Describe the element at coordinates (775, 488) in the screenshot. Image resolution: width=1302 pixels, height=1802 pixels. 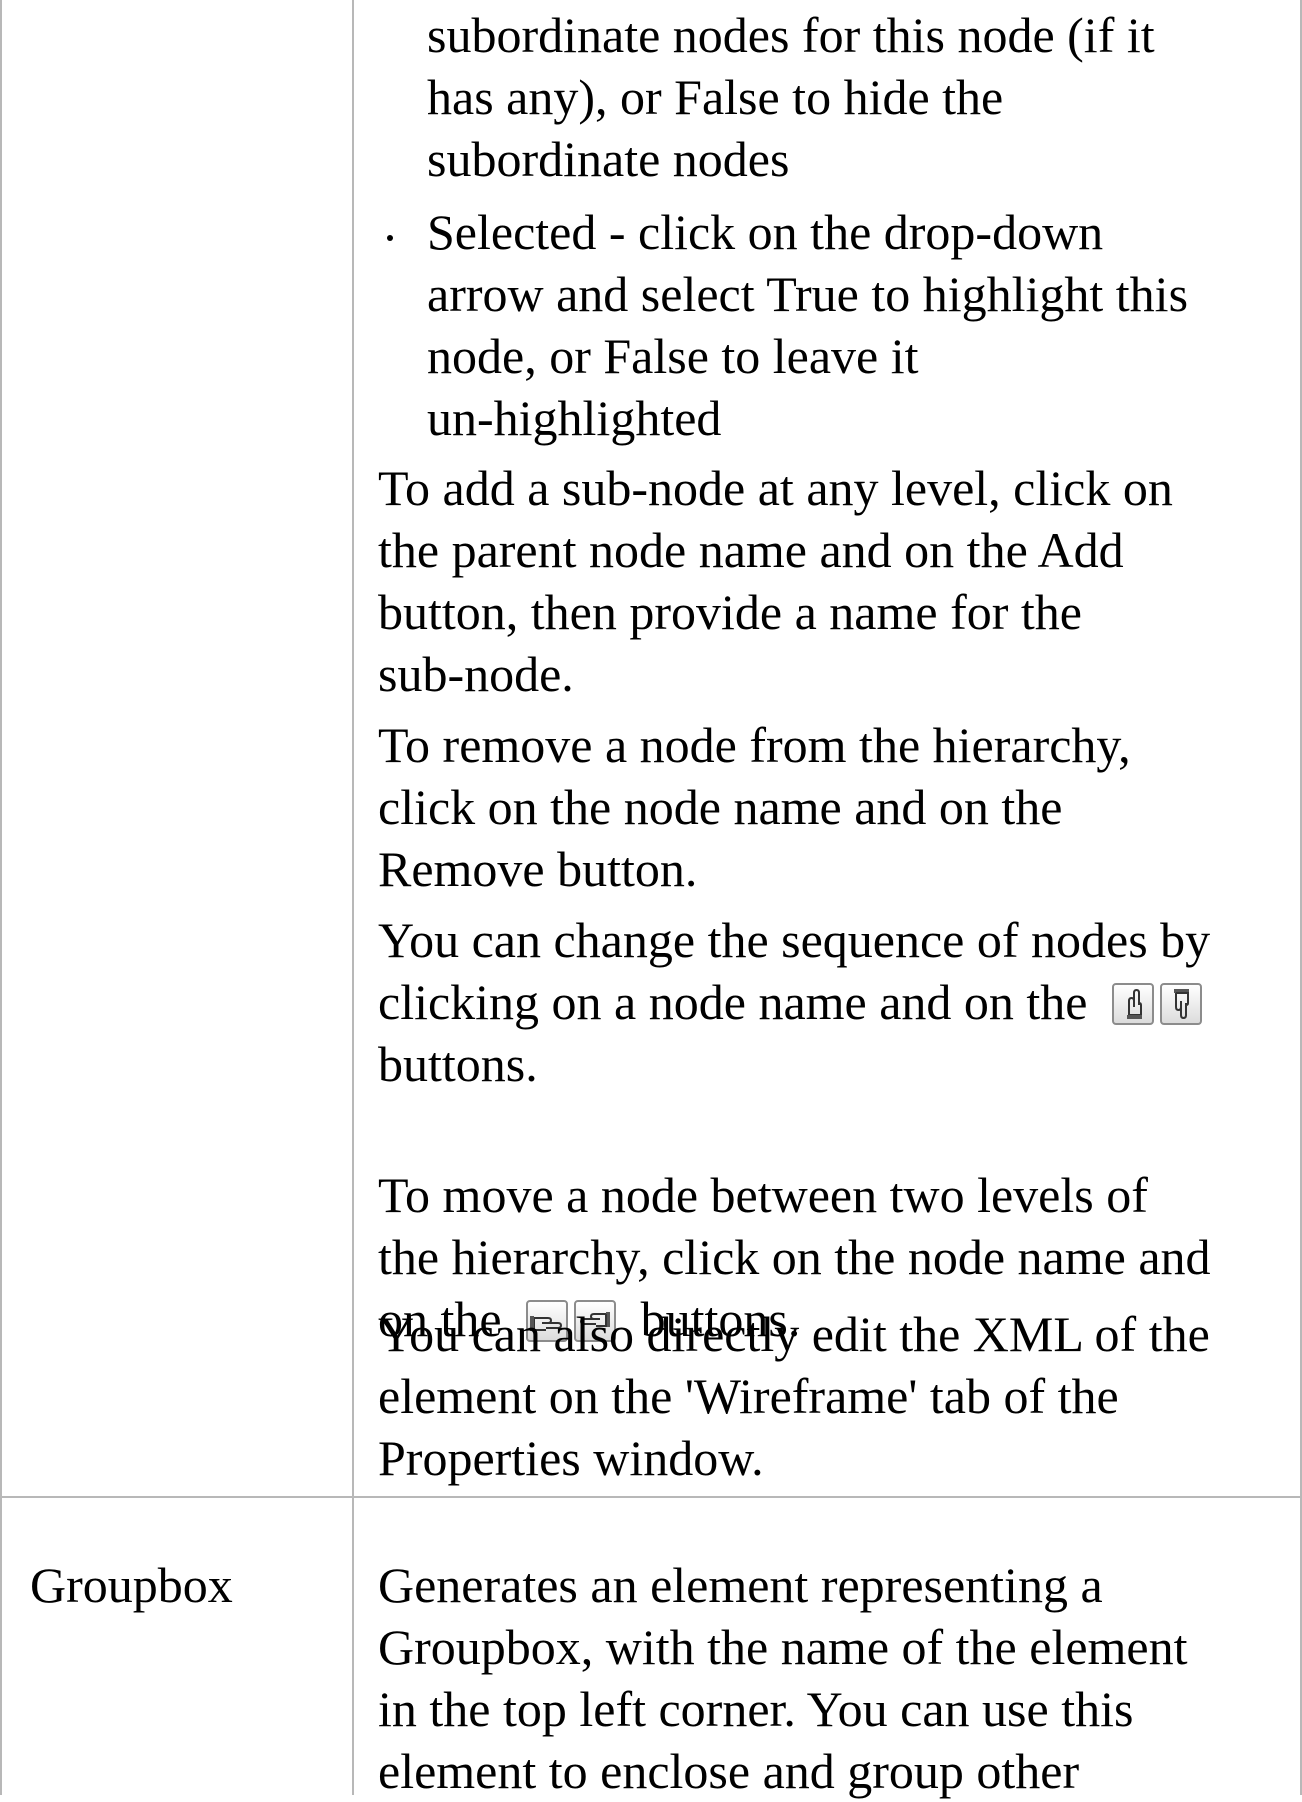
I see `paragraph-line: To add a sub-node at any level, click on` at that location.